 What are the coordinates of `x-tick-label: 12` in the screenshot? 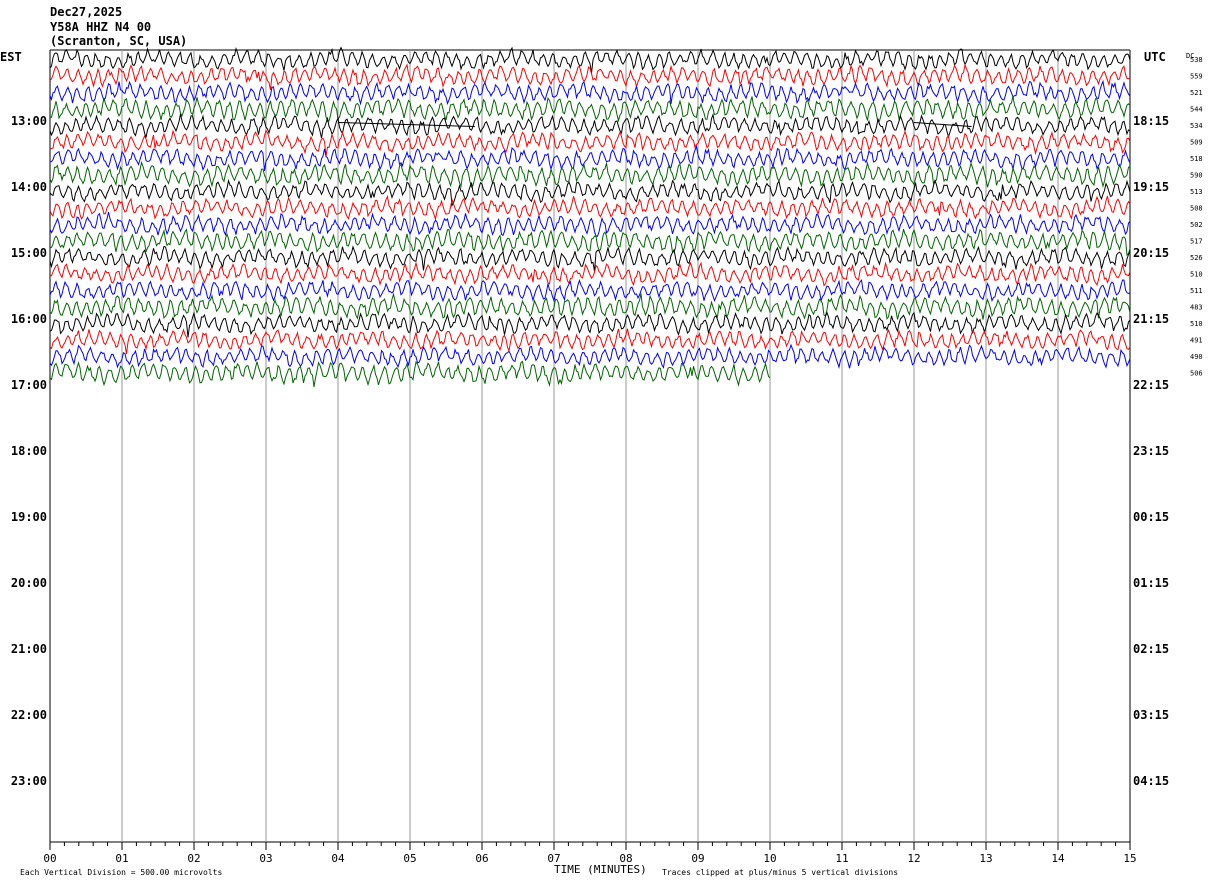 It's located at (913, 858).